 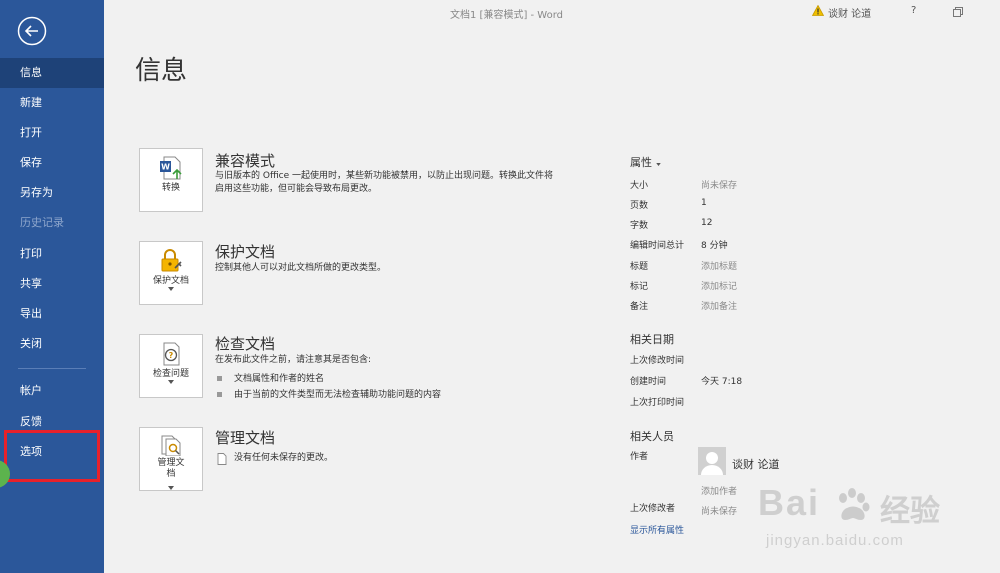 I want to click on related-people-heading: 相关人员, so click(x=652, y=436).